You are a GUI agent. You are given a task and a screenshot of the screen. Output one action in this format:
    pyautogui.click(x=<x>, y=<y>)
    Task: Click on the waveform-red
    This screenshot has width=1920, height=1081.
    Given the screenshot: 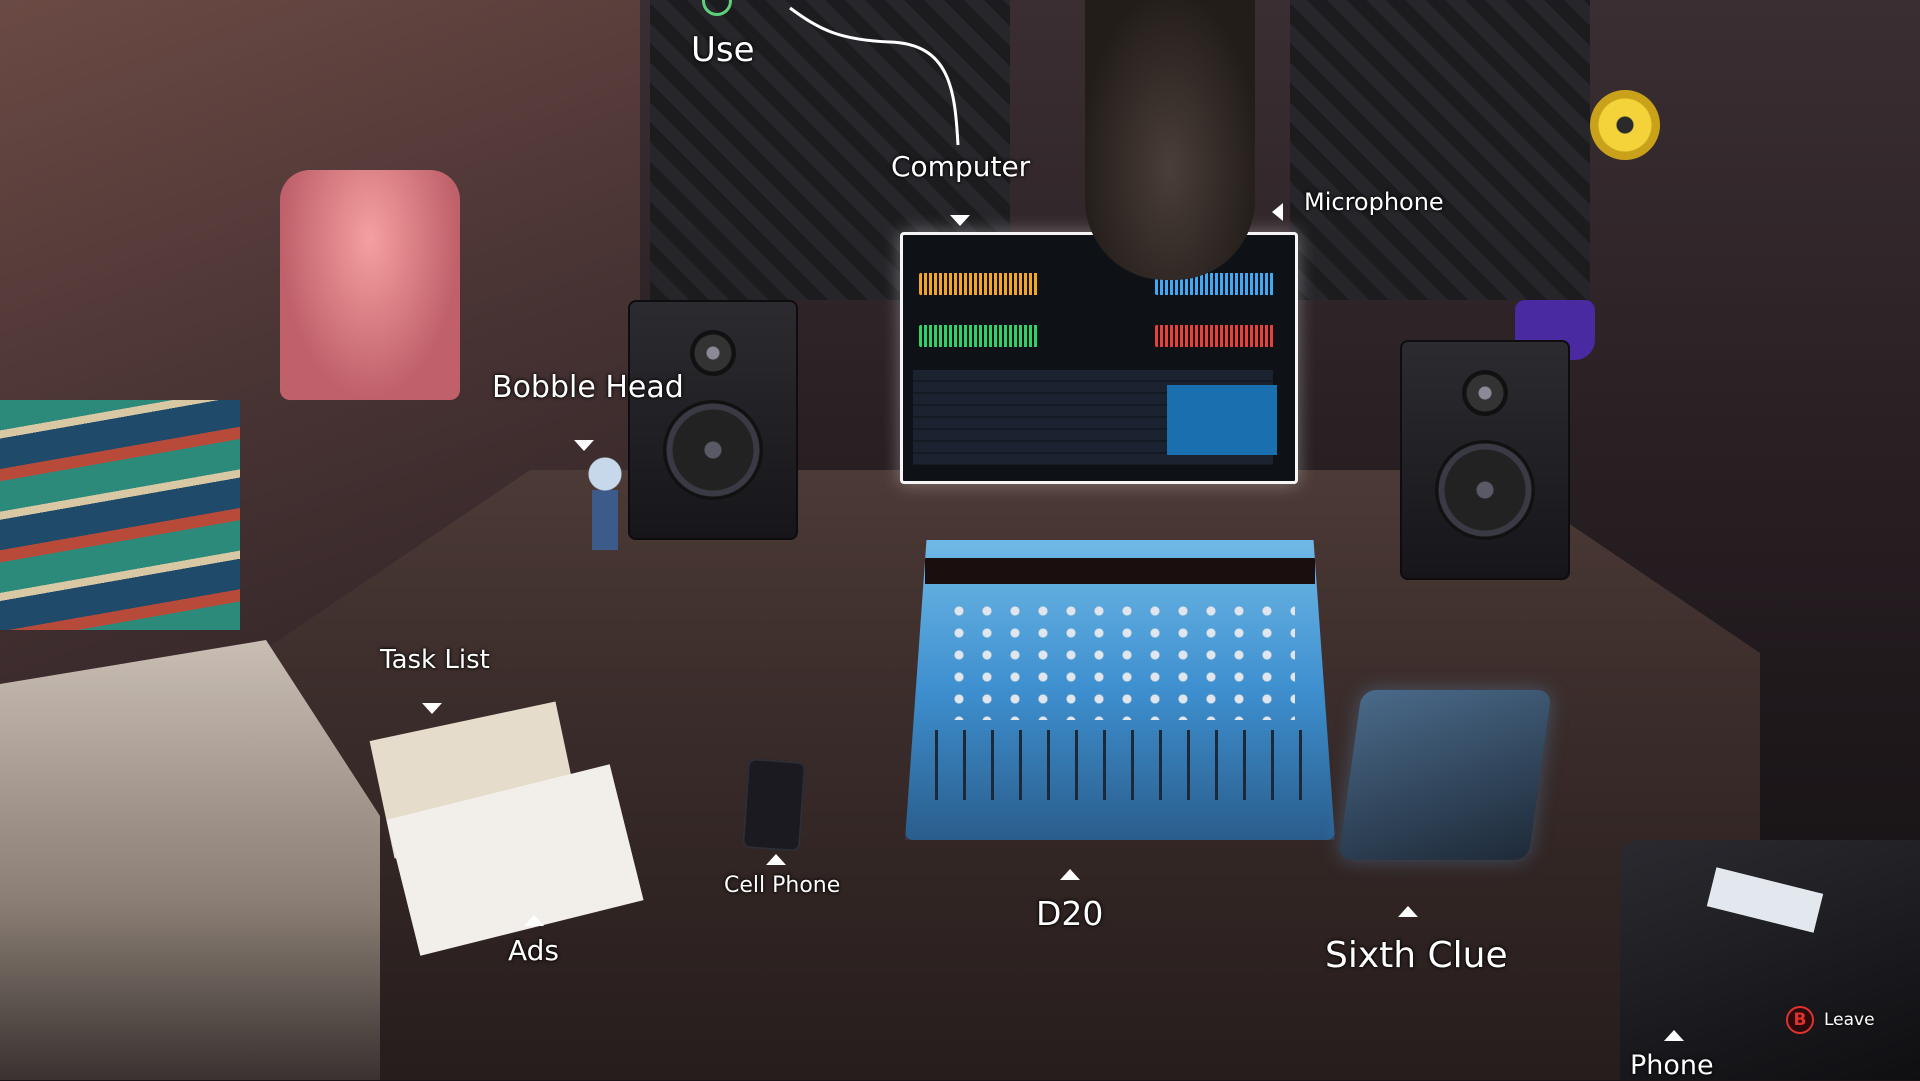 What is the action you would take?
    pyautogui.click(x=1215, y=336)
    